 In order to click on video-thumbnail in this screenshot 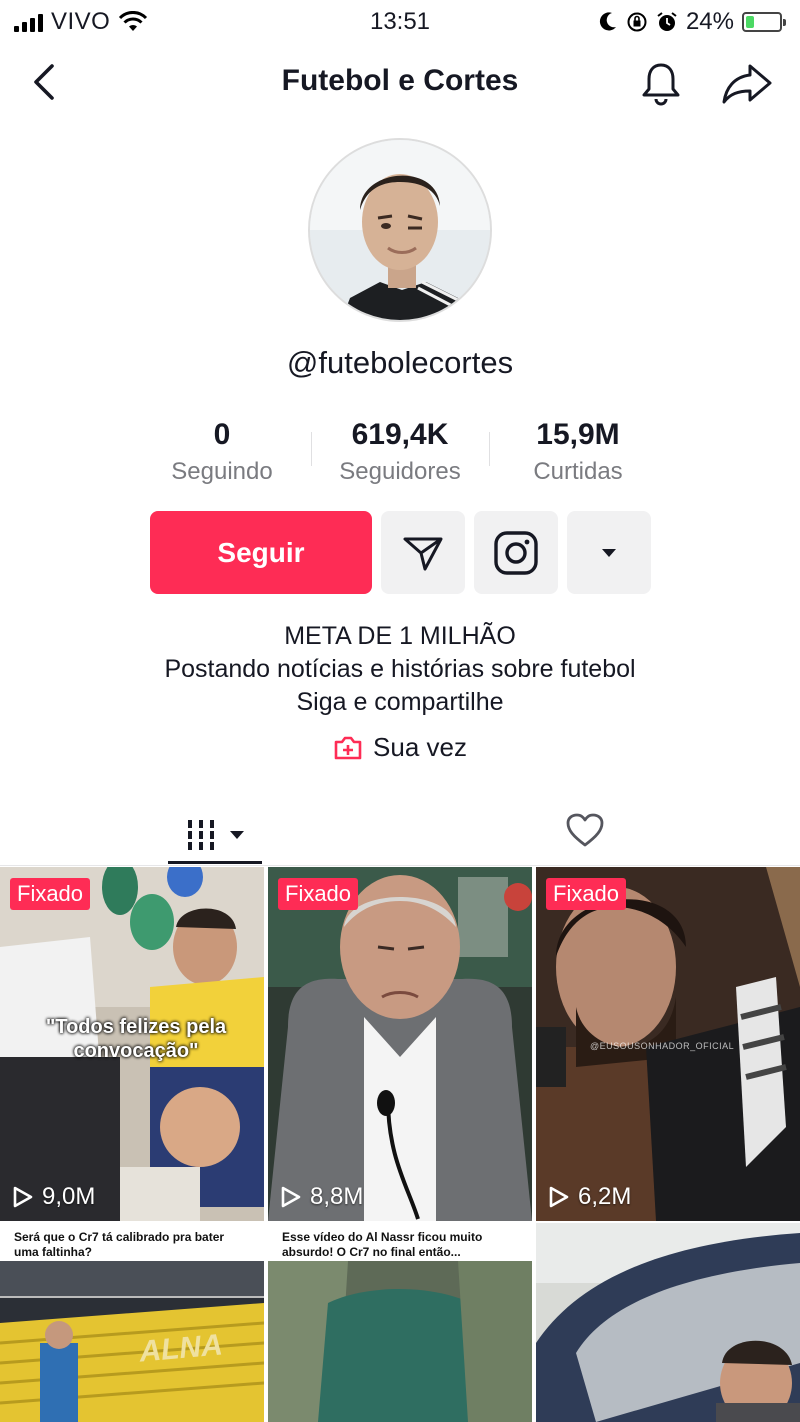, I will do `click(668, 1322)`.